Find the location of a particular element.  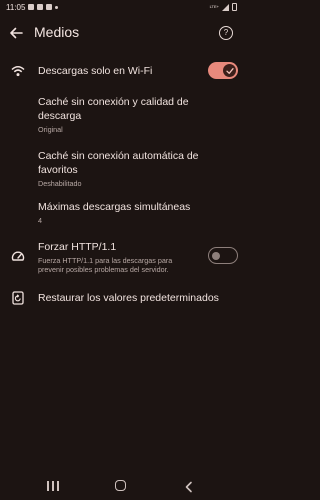

help-icon: ? is located at coordinates (226, 32).